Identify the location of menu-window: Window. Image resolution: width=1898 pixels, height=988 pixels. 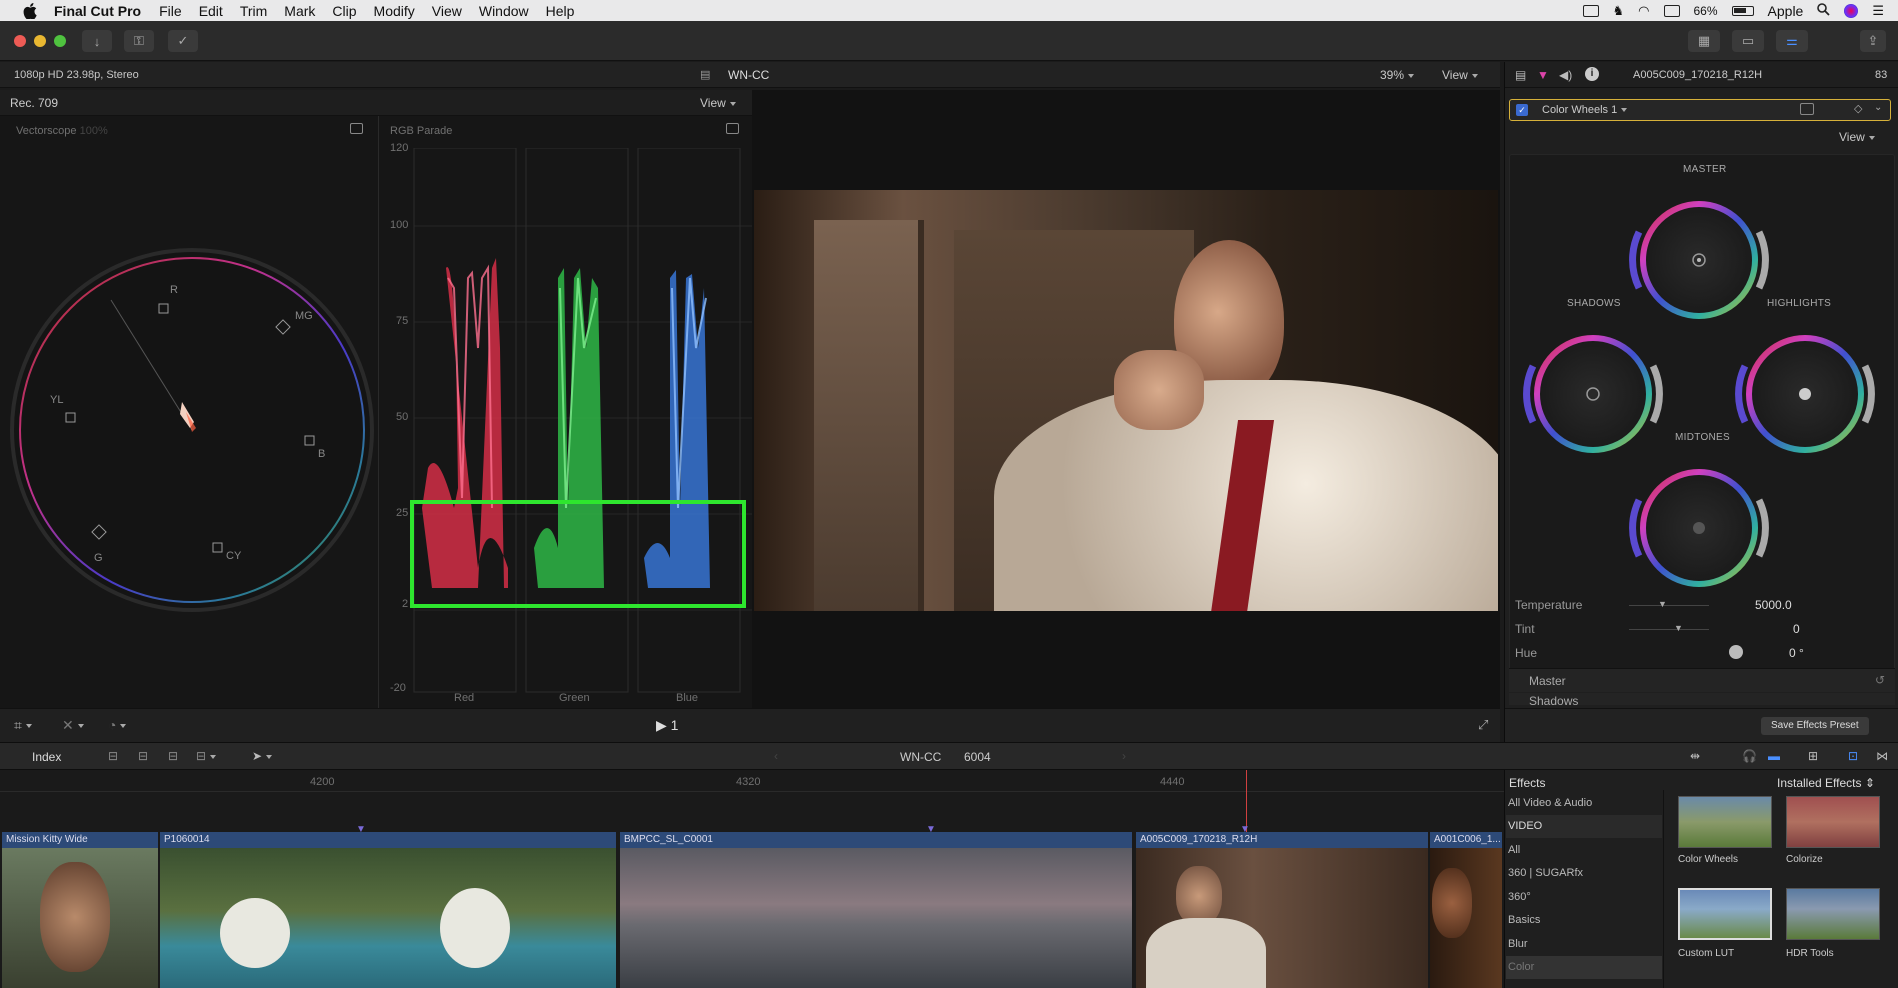
(504, 11).